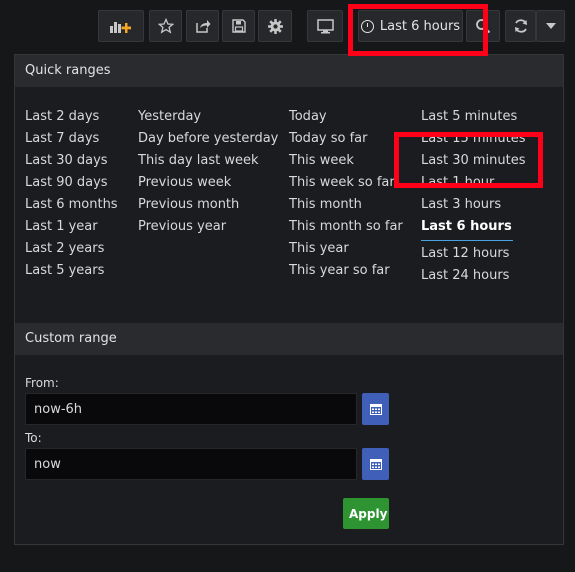 This screenshot has width=575, height=572. I want to click on quick-range-link: Today, so click(346, 117).